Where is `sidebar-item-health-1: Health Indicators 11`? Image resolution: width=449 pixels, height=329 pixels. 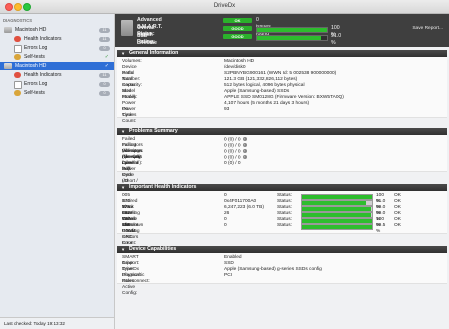
sidebar-item-health-1: Health Indicators 11 is located at coordinates (57, 39).